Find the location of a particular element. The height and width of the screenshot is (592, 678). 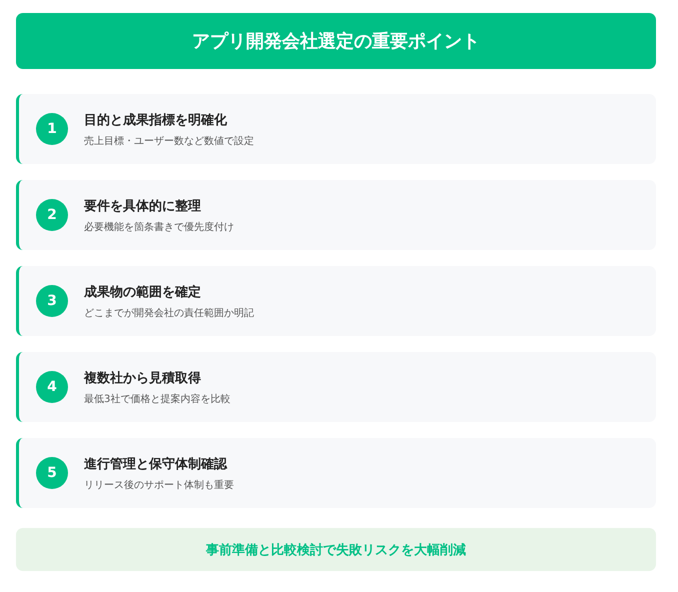

point-description: 必要機能を箇条書きで優先度付け is located at coordinates (159, 227).